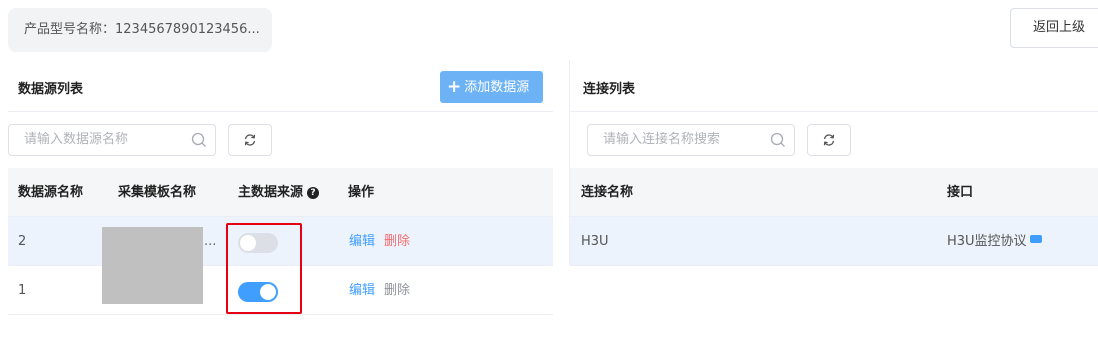 This screenshot has height=344, width=1098. I want to click on datasource-list-title: 数据源列表, so click(51, 89).